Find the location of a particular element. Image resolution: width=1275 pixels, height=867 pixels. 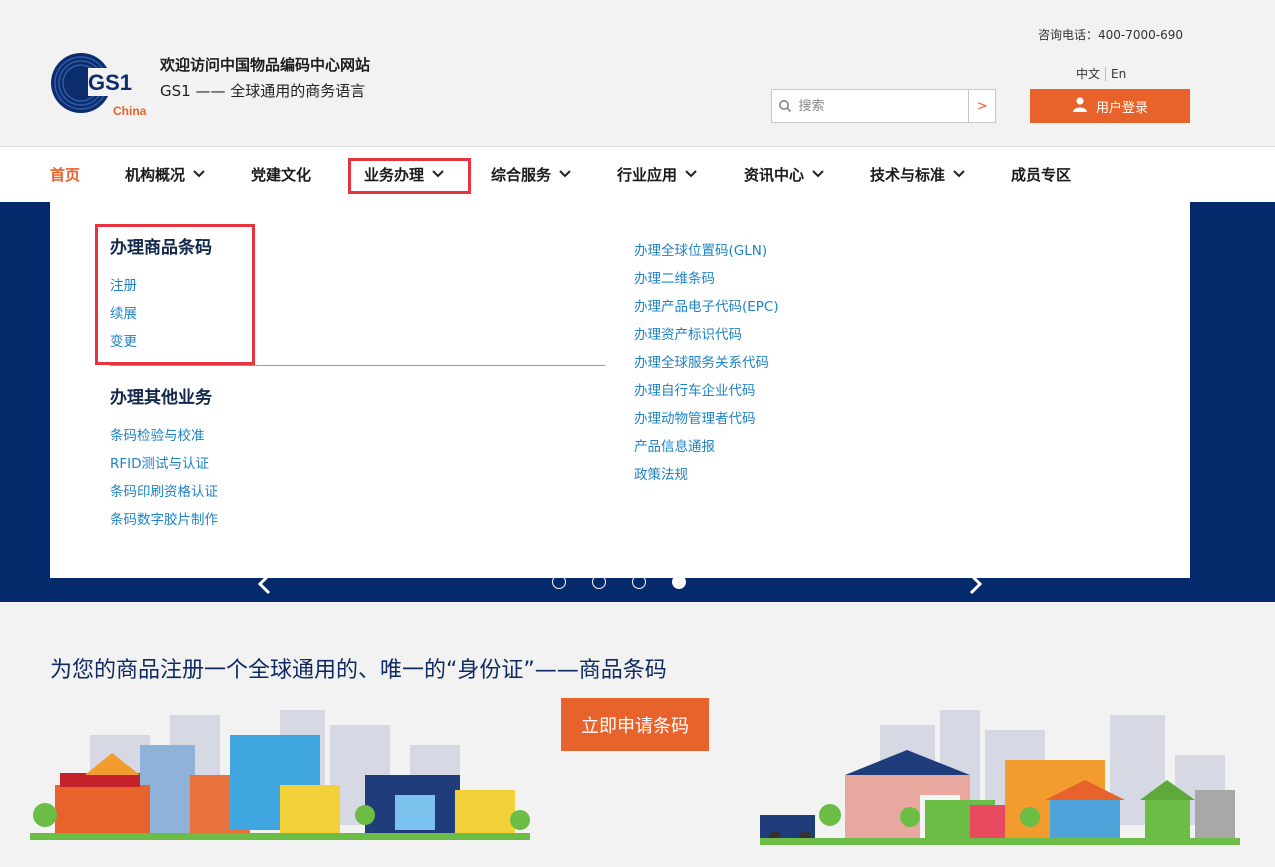

link-gln: 办理全球位置码(GLN) is located at coordinates (700, 249).